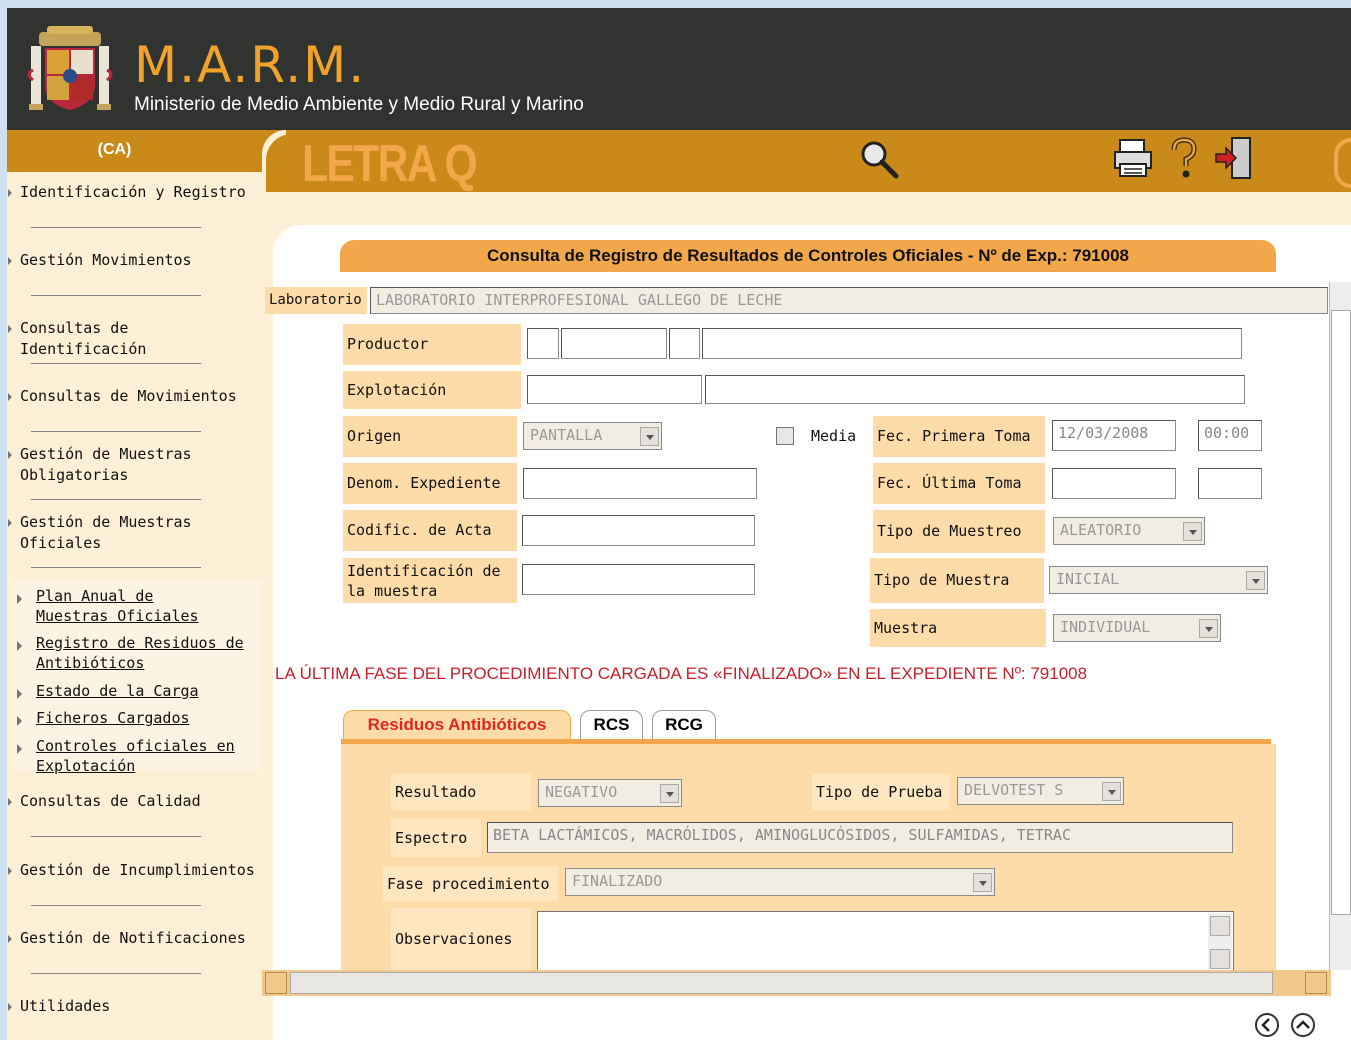 Image resolution: width=1351 pixels, height=1040 pixels. I want to click on resultado-select: NEGATIVO, so click(610, 793).